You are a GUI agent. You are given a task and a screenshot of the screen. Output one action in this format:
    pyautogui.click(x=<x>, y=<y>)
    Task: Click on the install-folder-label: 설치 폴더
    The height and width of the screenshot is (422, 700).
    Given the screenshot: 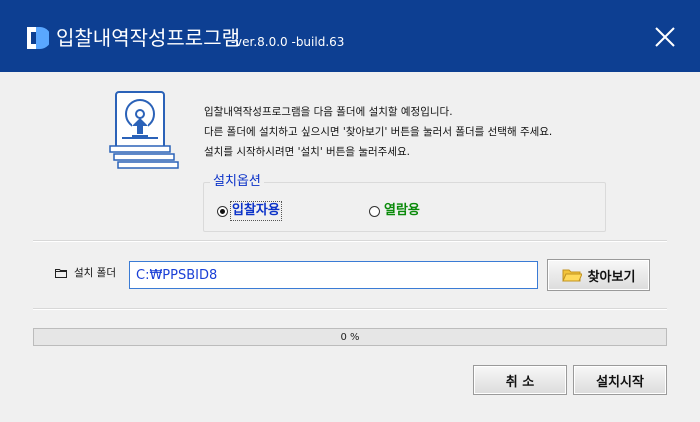 What is the action you would take?
    pyautogui.click(x=95, y=273)
    